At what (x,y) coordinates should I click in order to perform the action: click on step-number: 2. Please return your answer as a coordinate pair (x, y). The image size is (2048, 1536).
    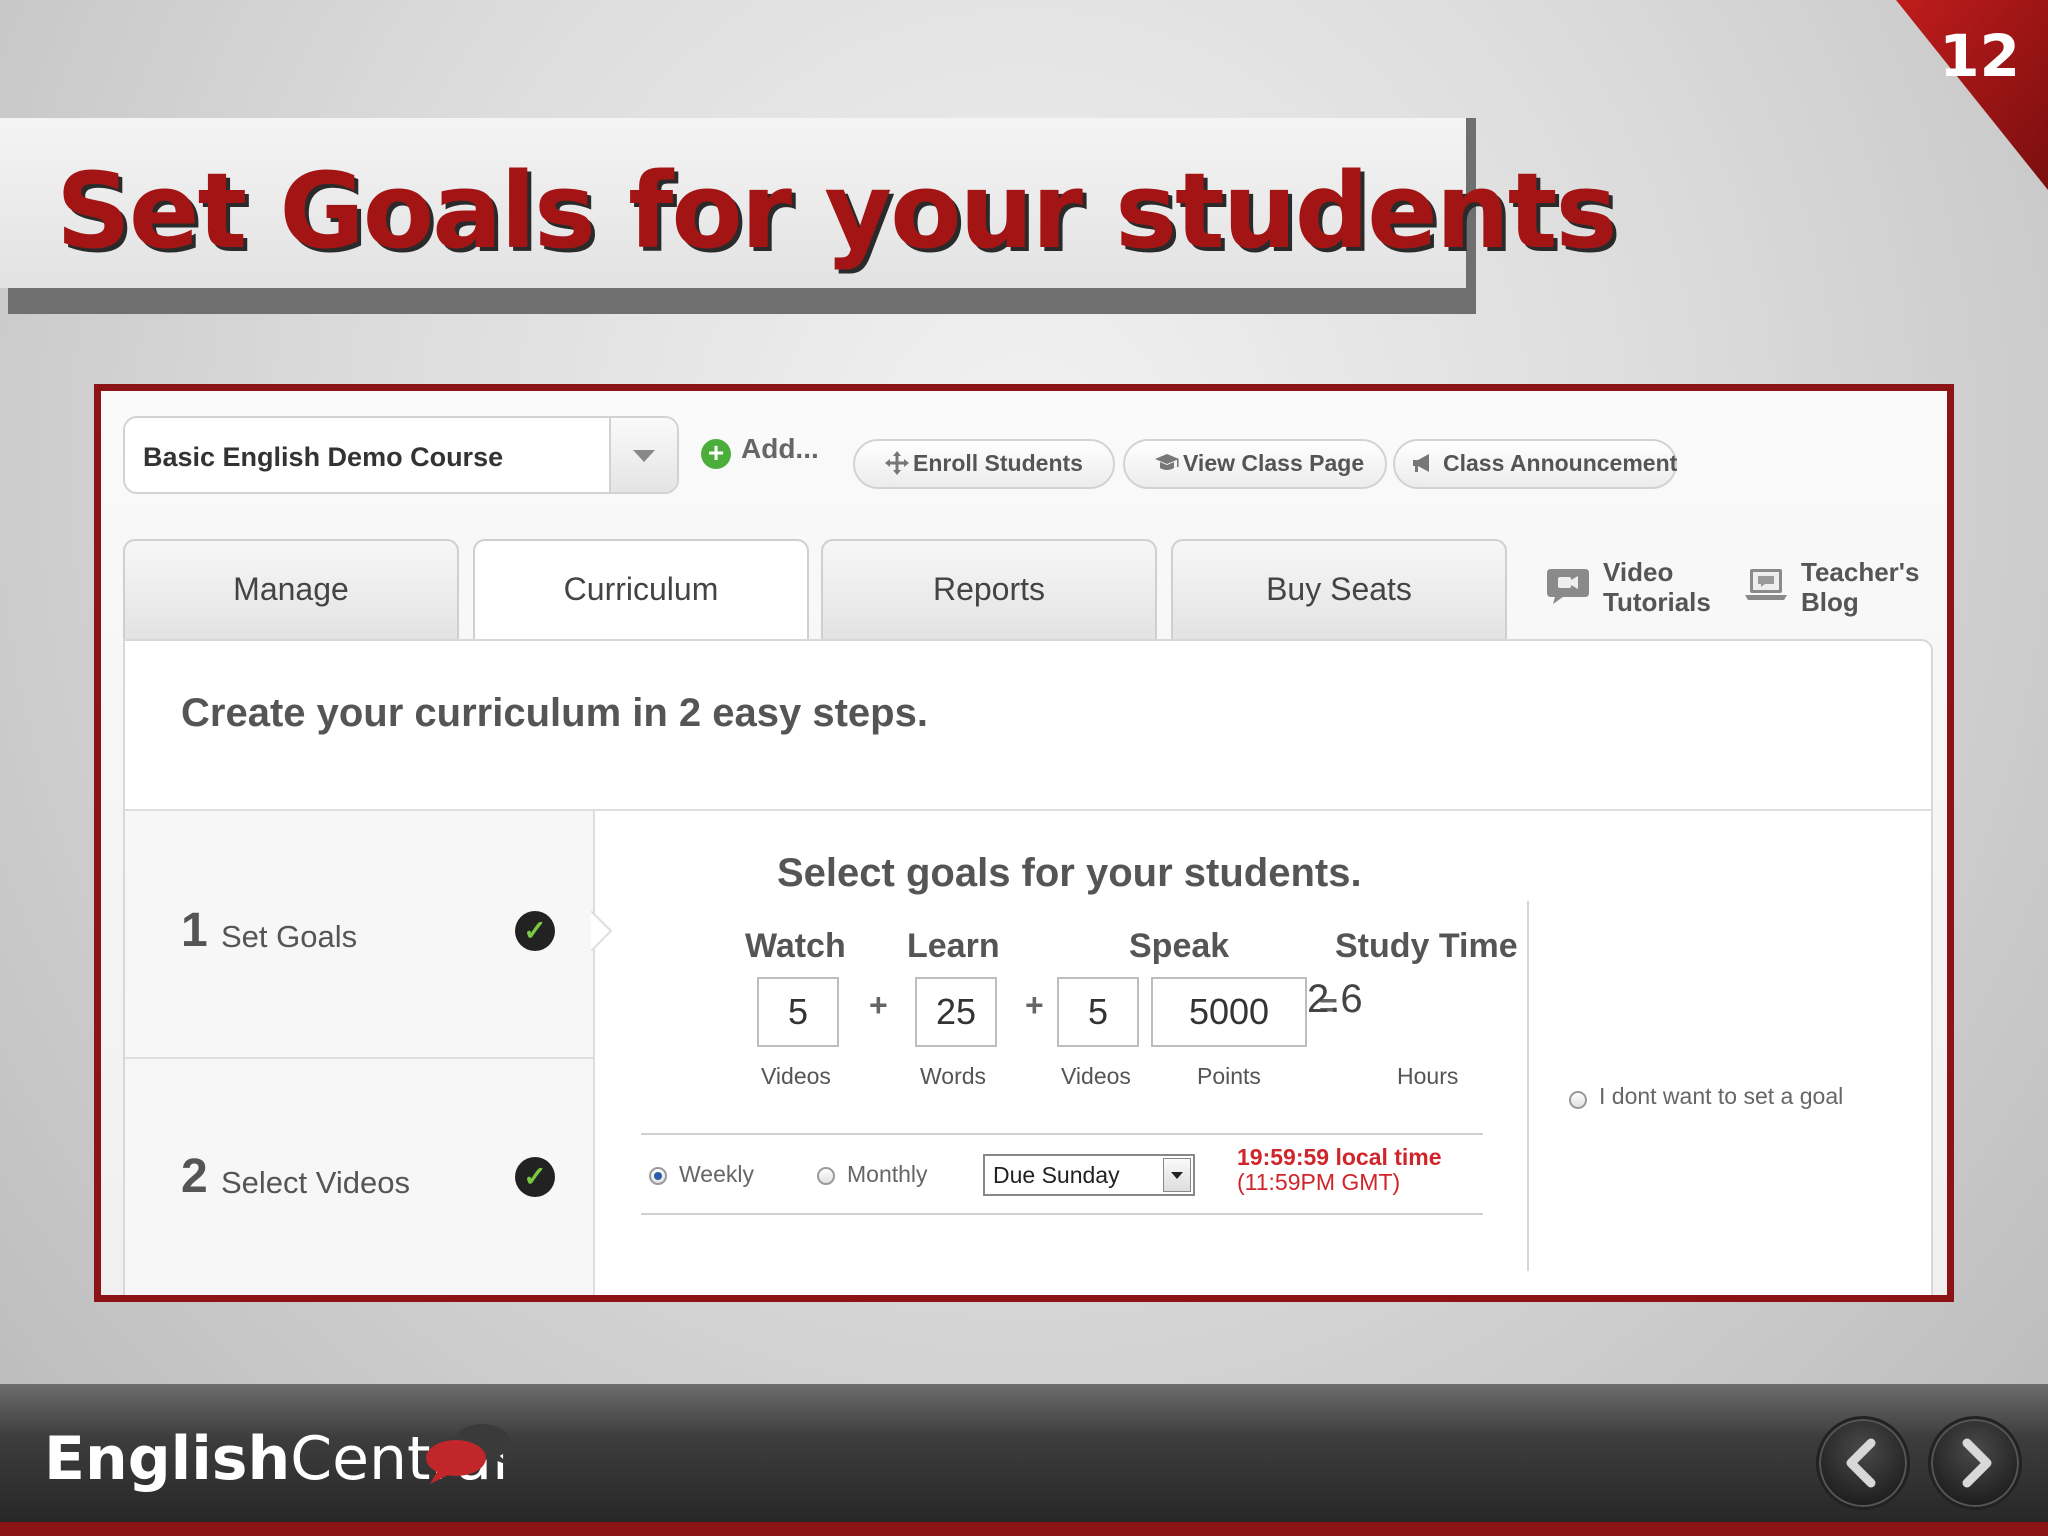
    Looking at the image, I should click on (194, 1176).